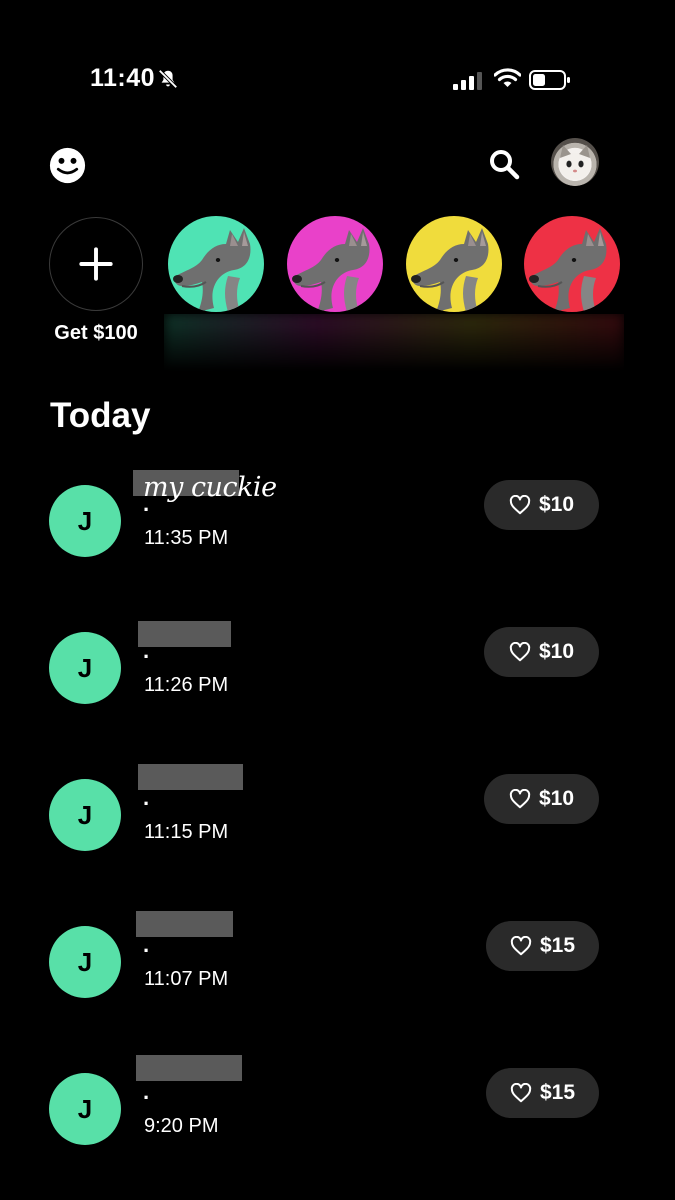 The height and width of the screenshot is (1200, 675). Describe the element at coordinates (337, 824) in the screenshot. I see `activity-row: J . 11:15 PM $10` at that location.